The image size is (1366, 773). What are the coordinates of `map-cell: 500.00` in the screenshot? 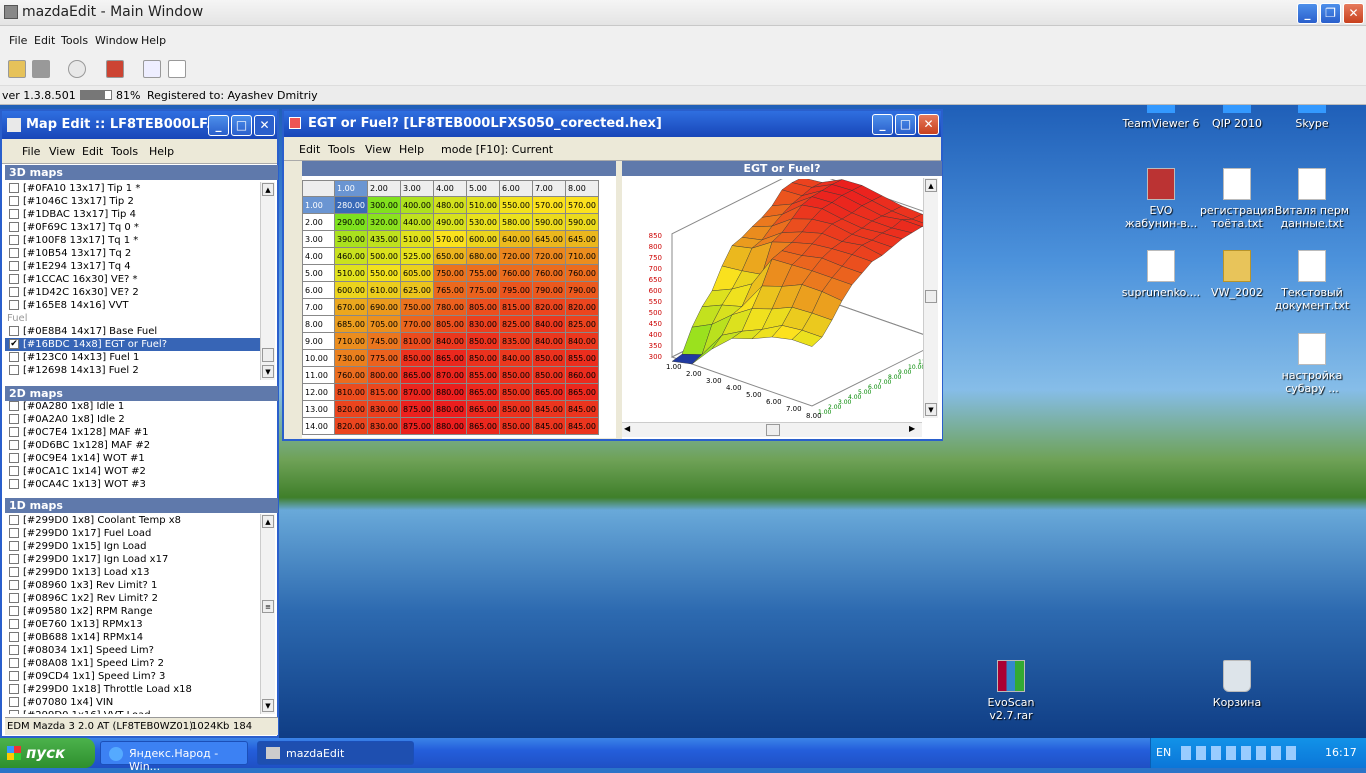 It's located at (384, 256).